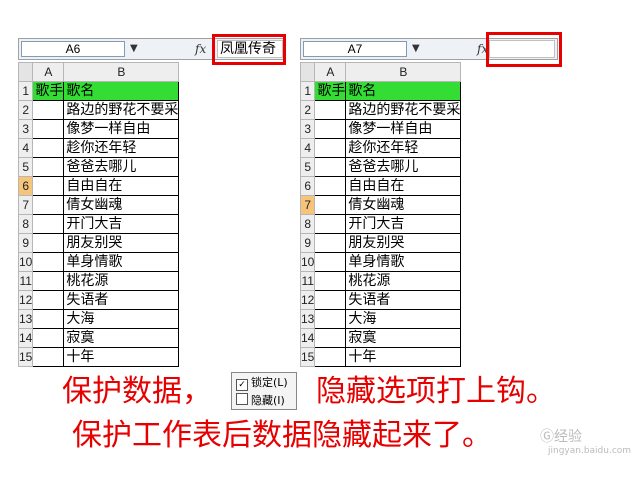  What do you see at coordinates (262, 383) in the screenshot?
I see `locked-option: ✓ 锁定(L)` at bounding box center [262, 383].